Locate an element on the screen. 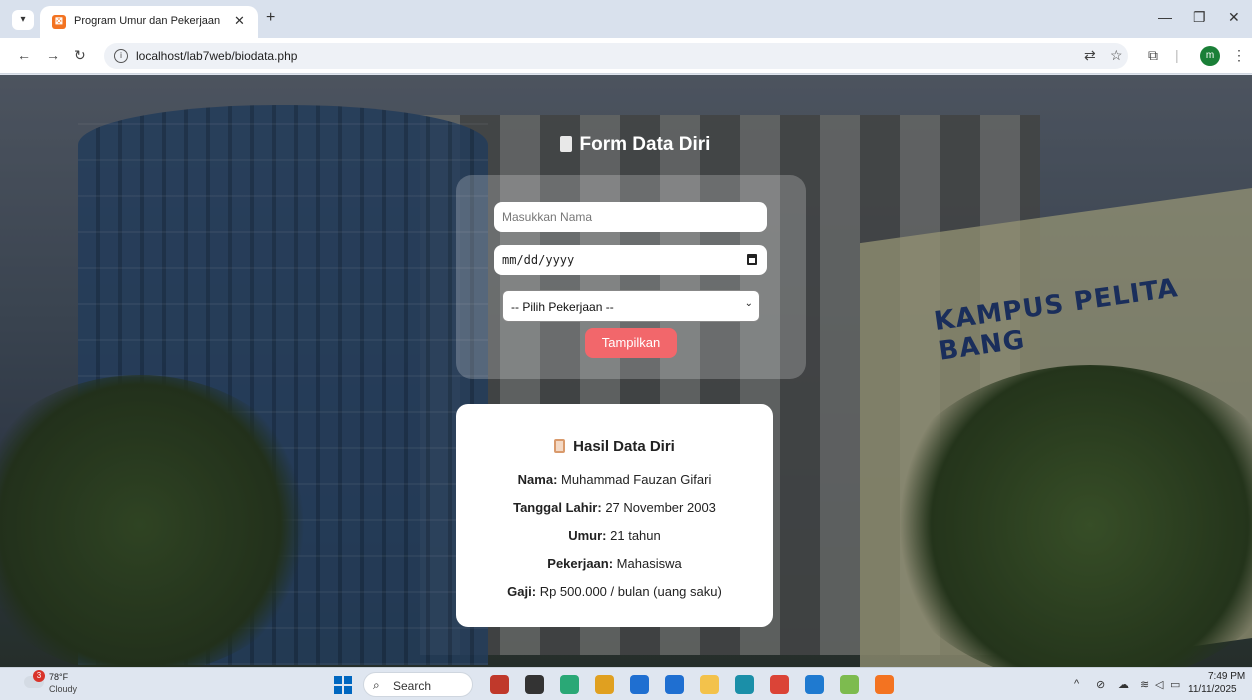  reload-icon: ↻ is located at coordinates (80, 55).